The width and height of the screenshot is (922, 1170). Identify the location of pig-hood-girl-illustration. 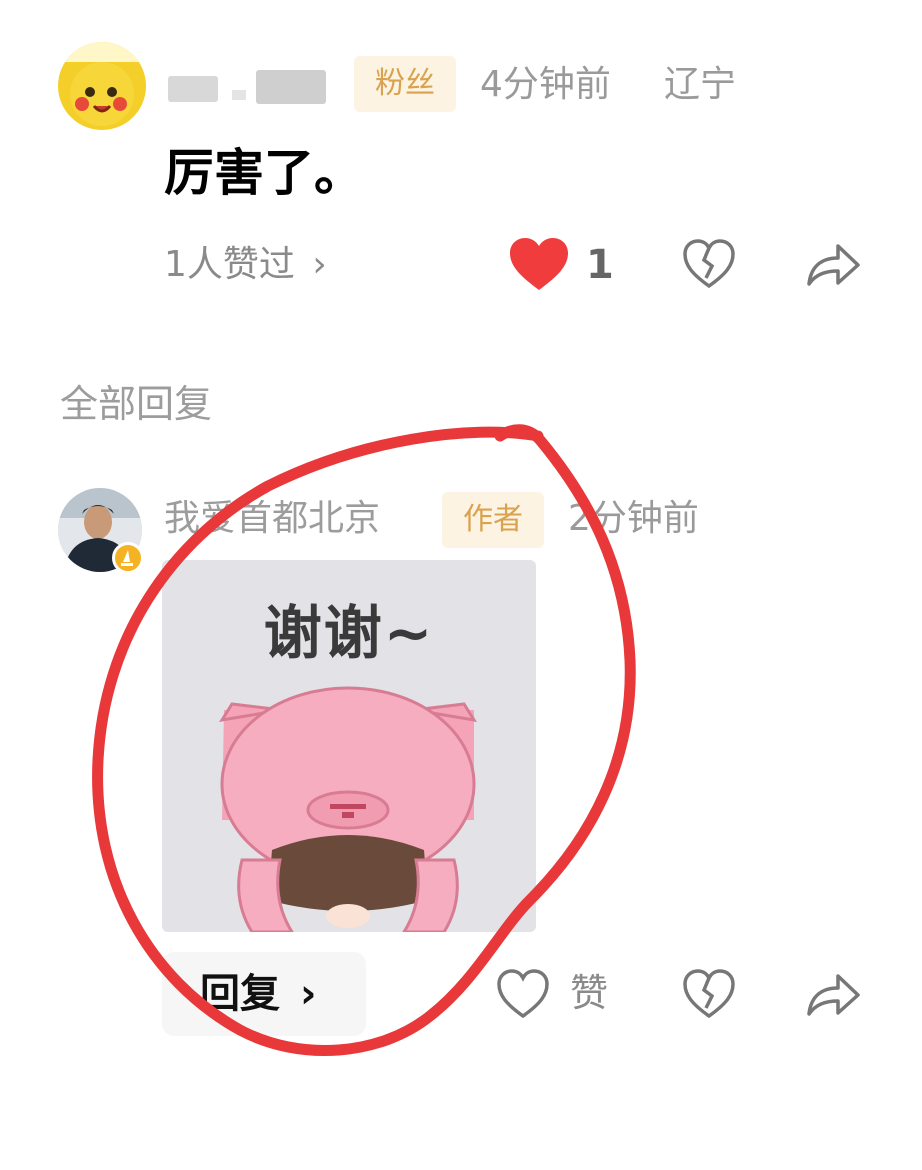
(348, 809).